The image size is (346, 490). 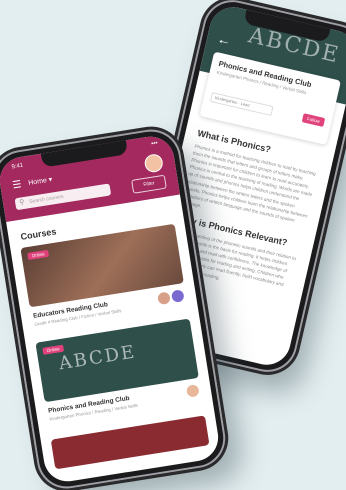 What do you see at coordinates (38, 234) in the screenshot?
I see `section-title: Courses` at bounding box center [38, 234].